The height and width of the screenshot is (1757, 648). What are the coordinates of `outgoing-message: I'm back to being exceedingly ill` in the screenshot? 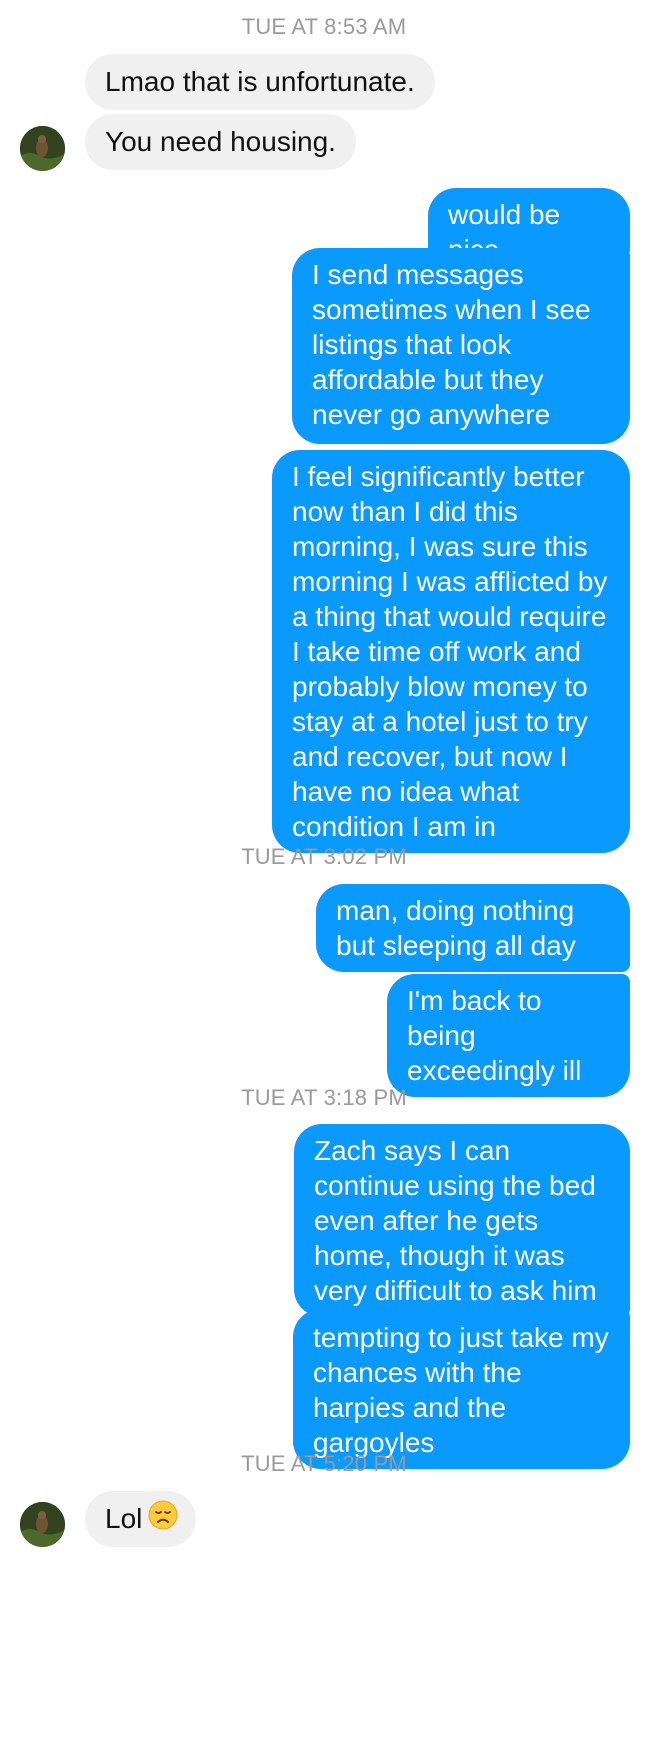 It's located at (508, 1035).